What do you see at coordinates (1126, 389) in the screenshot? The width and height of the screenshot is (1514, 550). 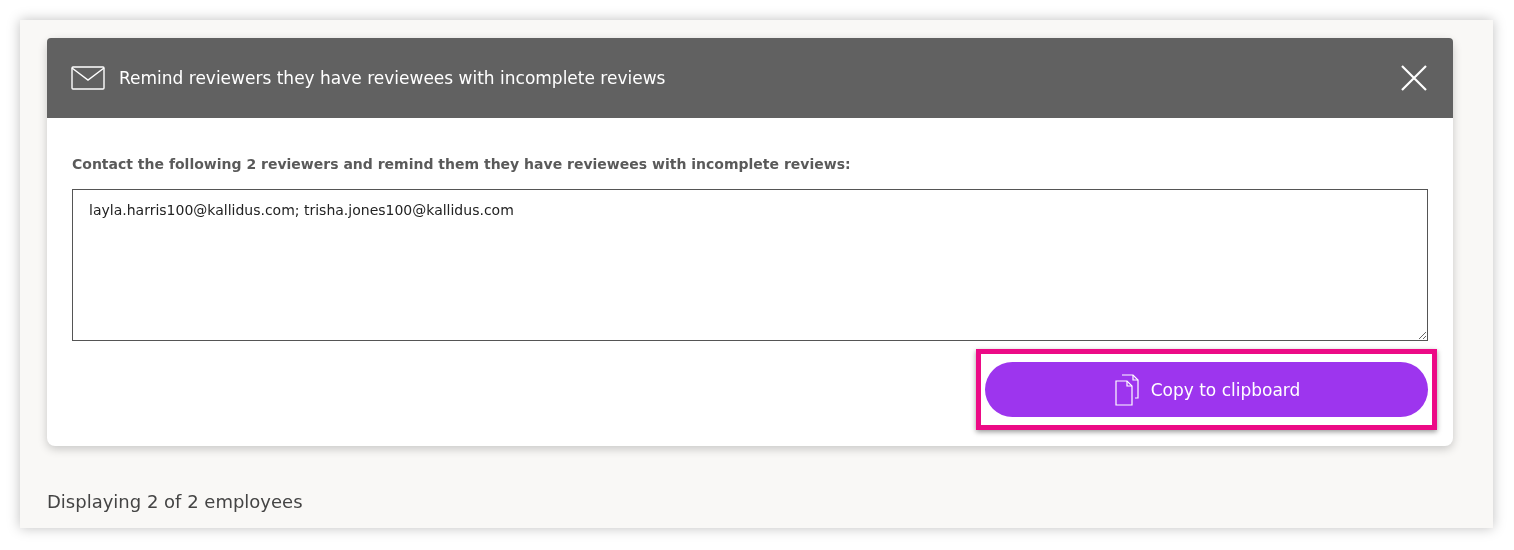 I see `documents-icon` at bounding box center [1126, 389].